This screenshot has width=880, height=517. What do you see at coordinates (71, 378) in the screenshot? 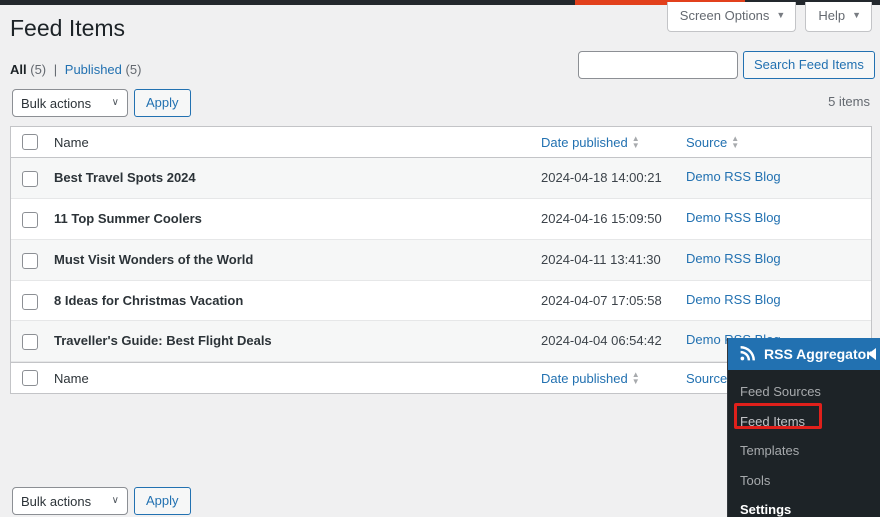
I see `column-footer-name-label: Name` at bounding box center [71, 378].